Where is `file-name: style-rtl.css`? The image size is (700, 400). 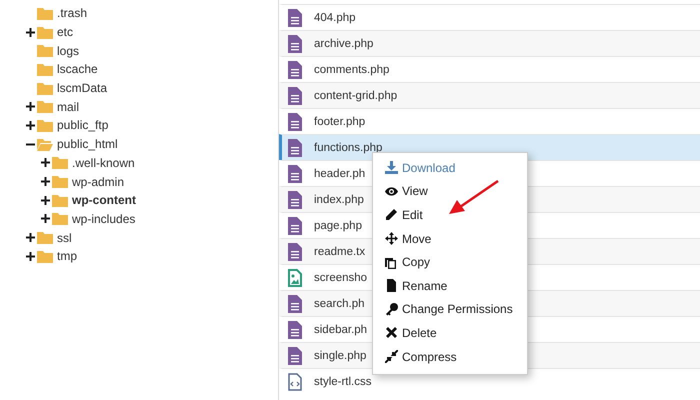 file-name: style-rtl.css is located at coordinates (343, 382).